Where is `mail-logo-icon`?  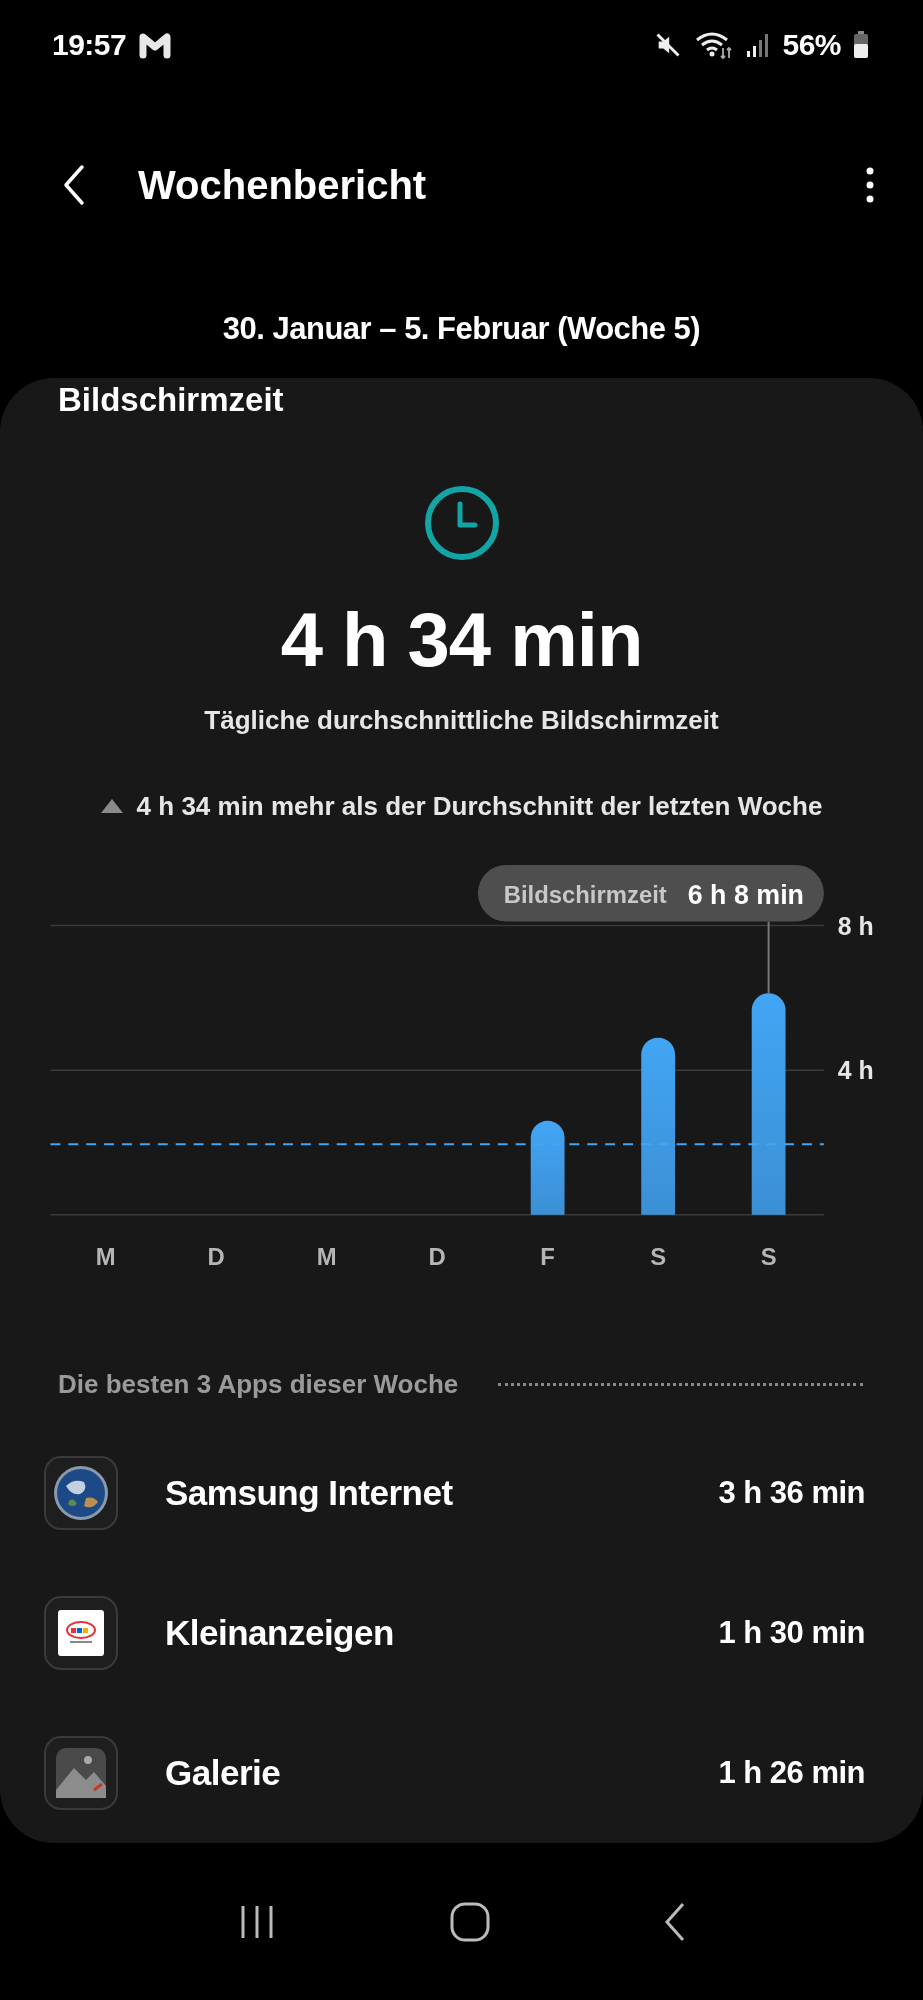
mail-logo-icon is located at coordinates (155, 45).